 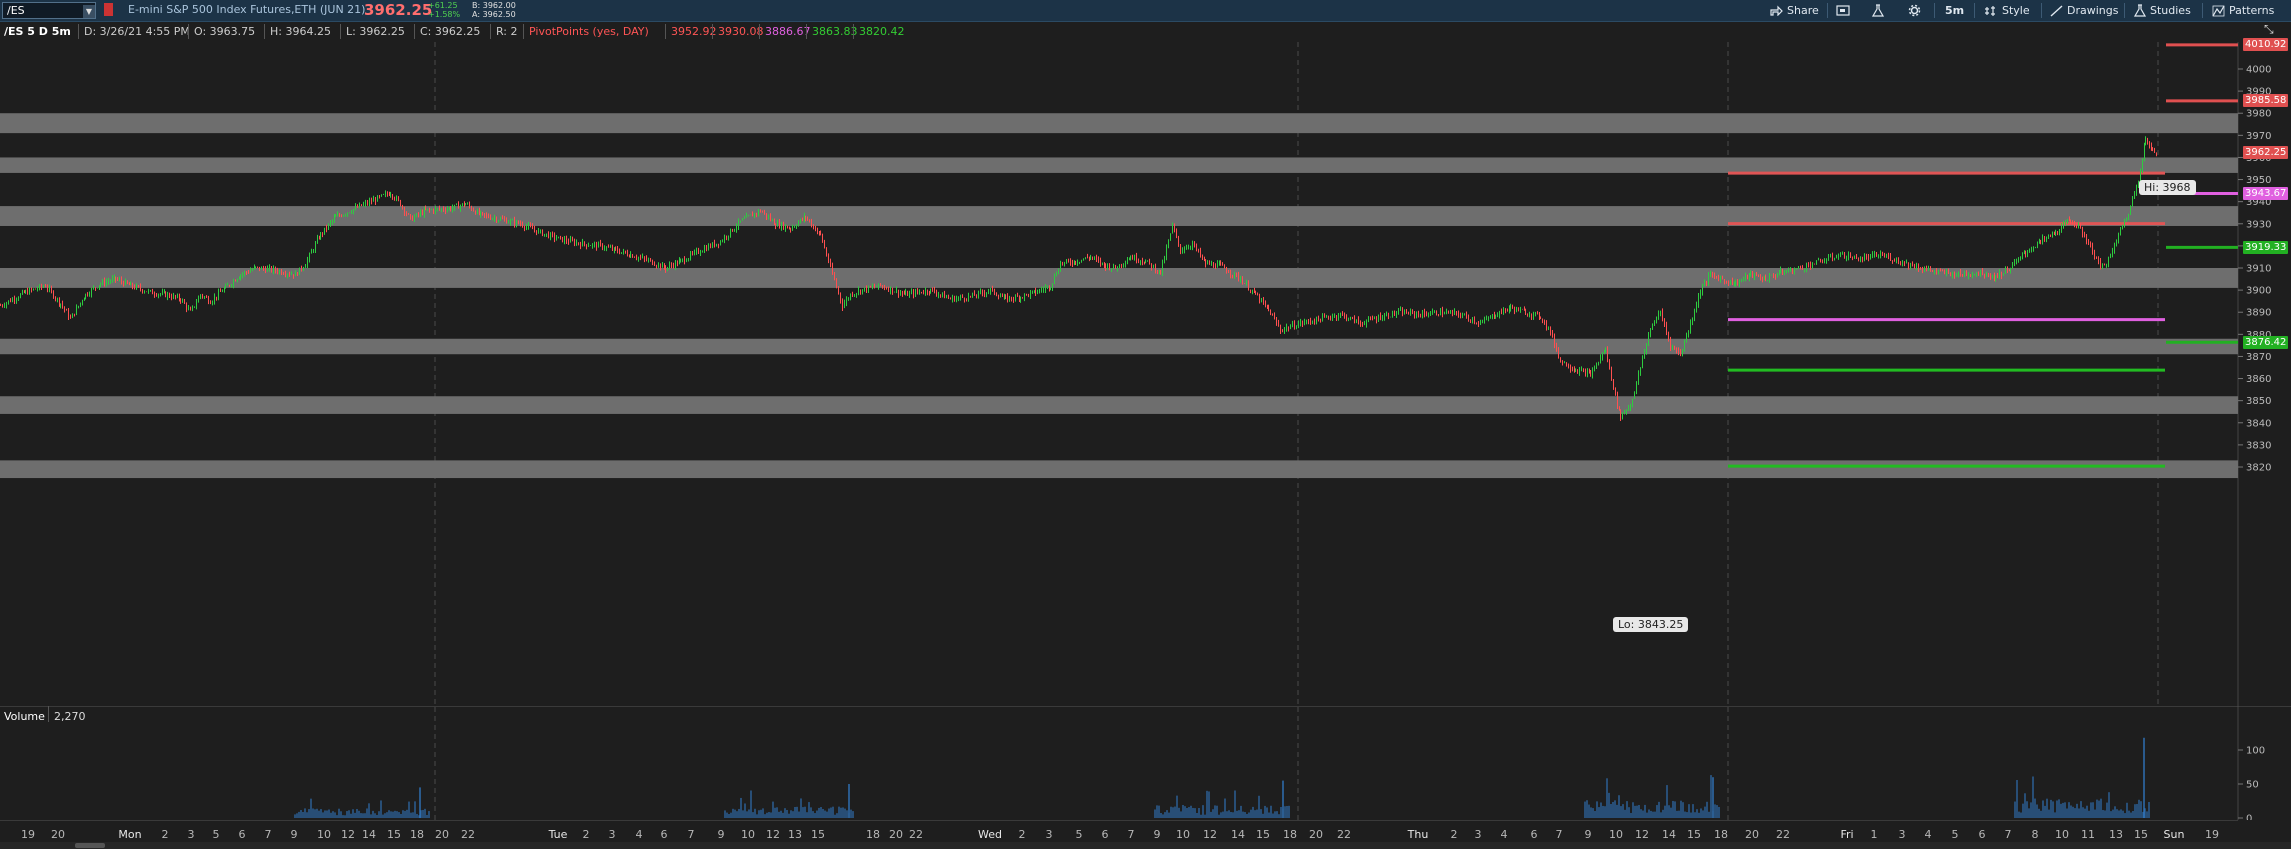 I want to click on price-tick-label: 3980, so click(x=2258, y=114).